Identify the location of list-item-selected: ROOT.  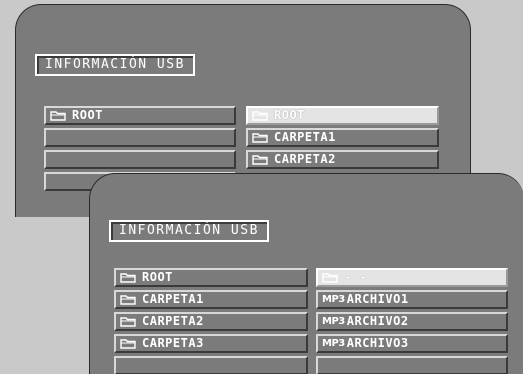
(342, 115).